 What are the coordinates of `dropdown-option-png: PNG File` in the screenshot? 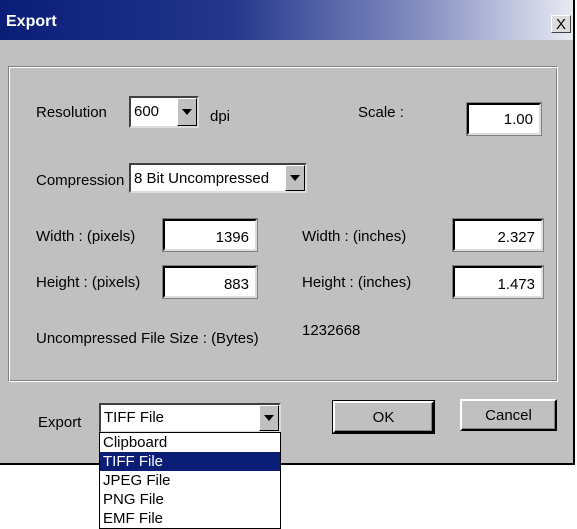 It's located at (190, 499).